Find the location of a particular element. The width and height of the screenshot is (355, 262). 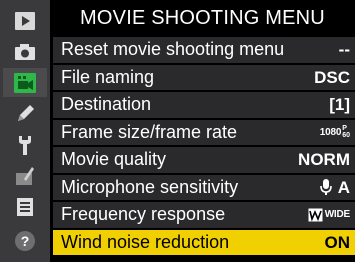

retouch-menu-tab is located at coordinates (25, 175).